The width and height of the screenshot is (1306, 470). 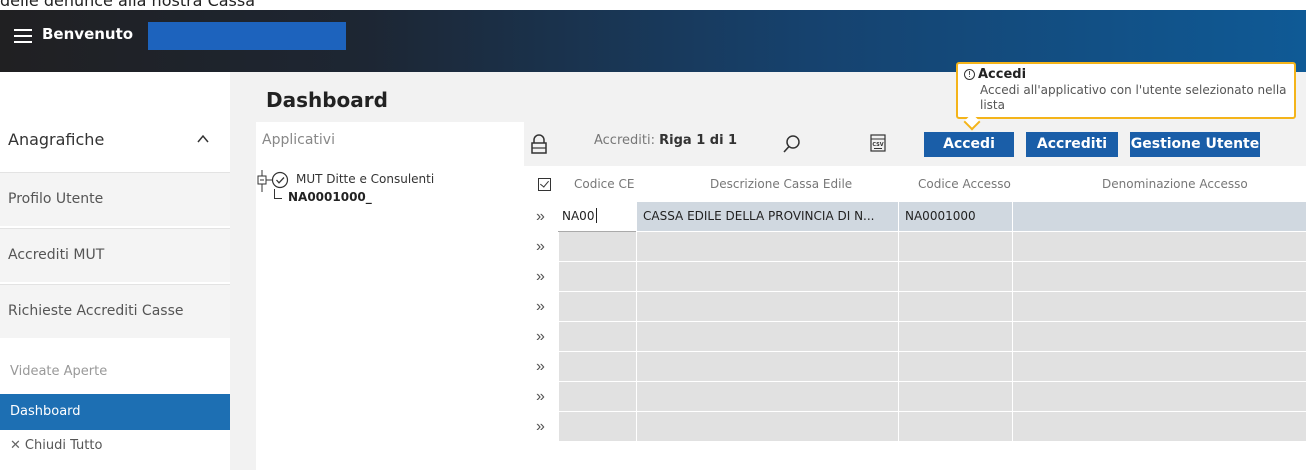 I want to click on accrediti-row-count: Accrediti: Riga 1 di 1, so click(x=665, y=140).